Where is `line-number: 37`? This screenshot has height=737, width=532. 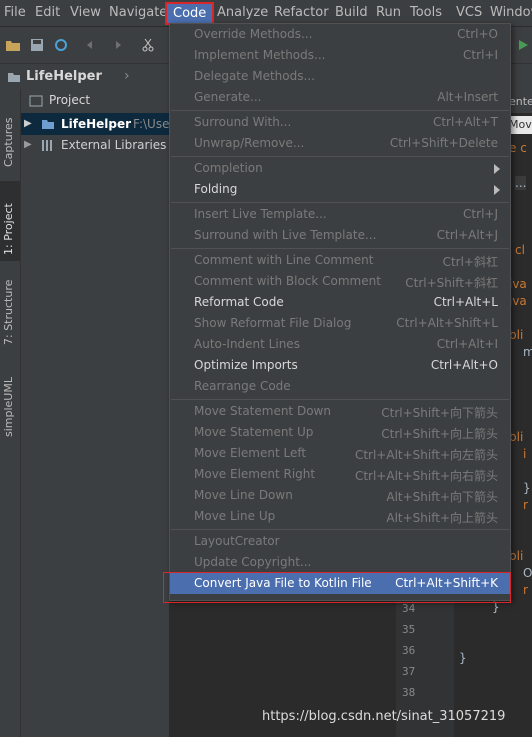 line-number: 37 is located at coordinates (409, 671).